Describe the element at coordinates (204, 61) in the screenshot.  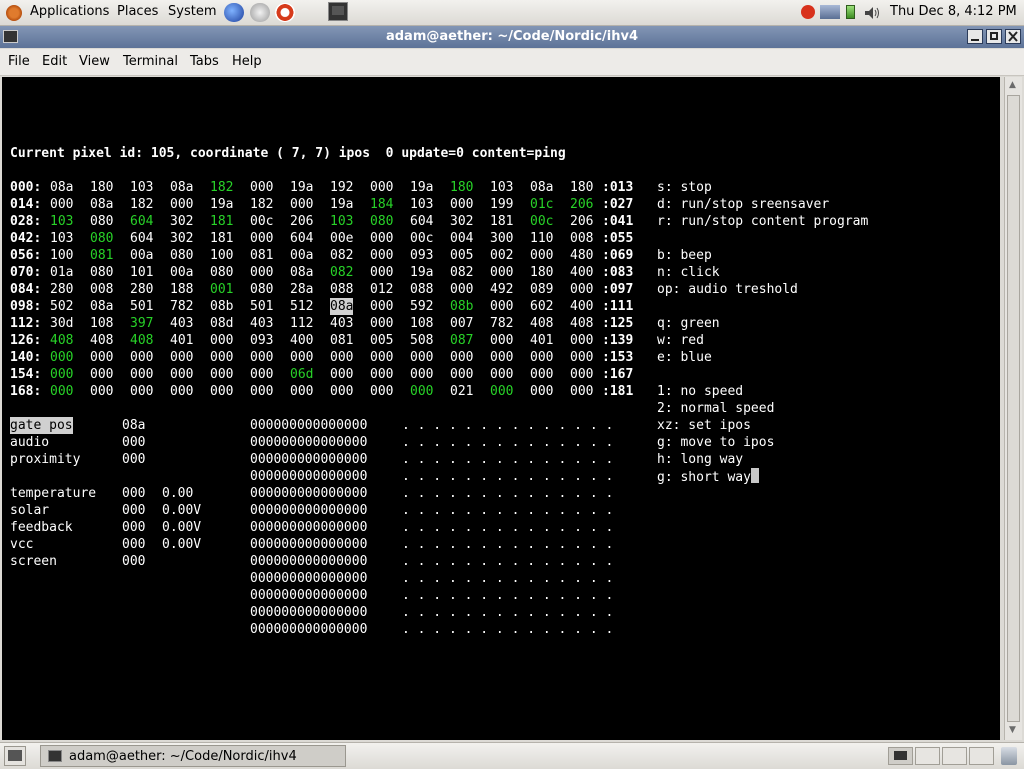
I see `menu-tabs: Tabs` at that location.